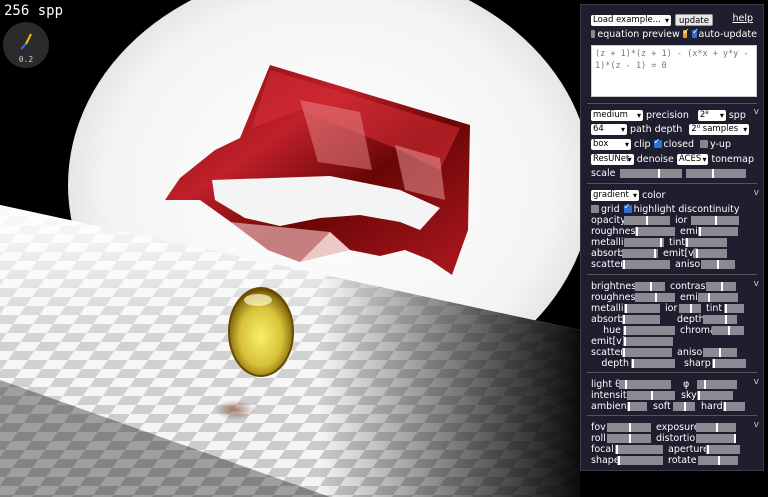 This screenshot has width=768, height=497. I want to click on rotate-slider, so click(718, 460).